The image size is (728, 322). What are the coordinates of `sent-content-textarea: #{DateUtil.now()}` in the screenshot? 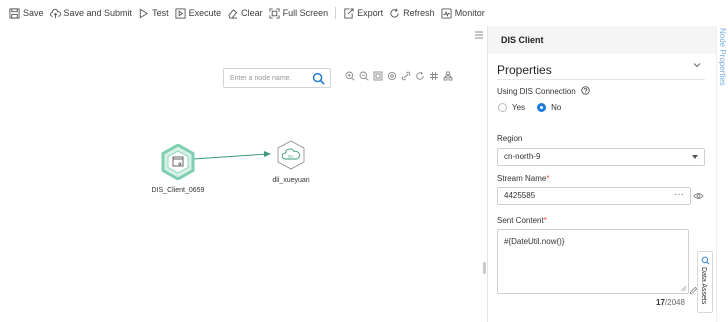 It's located at (593, 261).